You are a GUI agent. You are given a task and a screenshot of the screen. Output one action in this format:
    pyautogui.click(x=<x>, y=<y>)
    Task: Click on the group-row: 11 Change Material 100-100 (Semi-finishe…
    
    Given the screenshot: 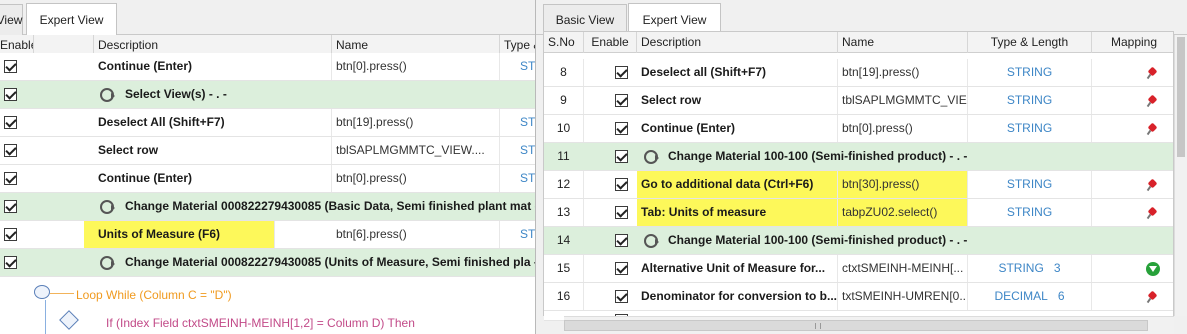 What is the action you would take?
    pyautogui.click(x=858, y=157)
    